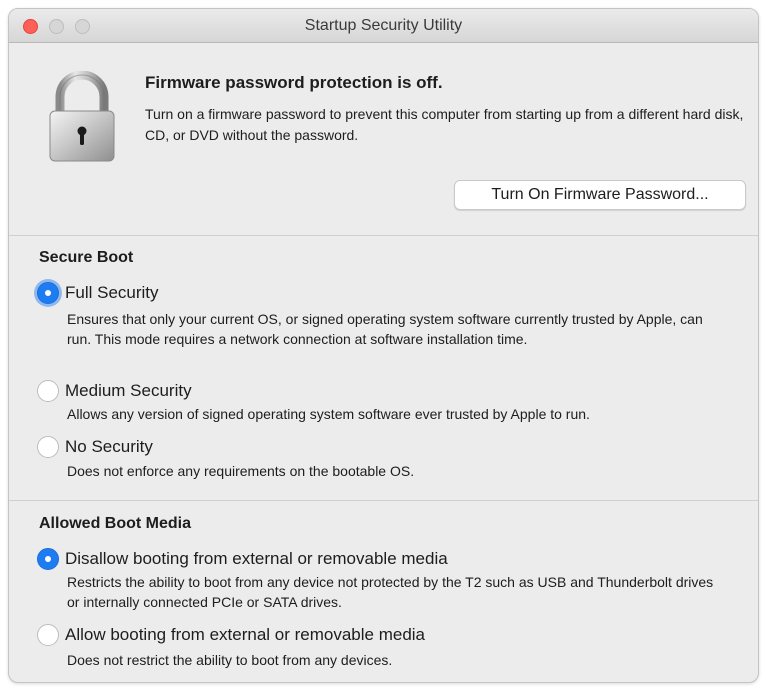 This screenshot has width=767, height=691. What do you see at coordinates (48, 447) in the screenshot?
I see `no-security-radio` at bounding box center [48, 447].